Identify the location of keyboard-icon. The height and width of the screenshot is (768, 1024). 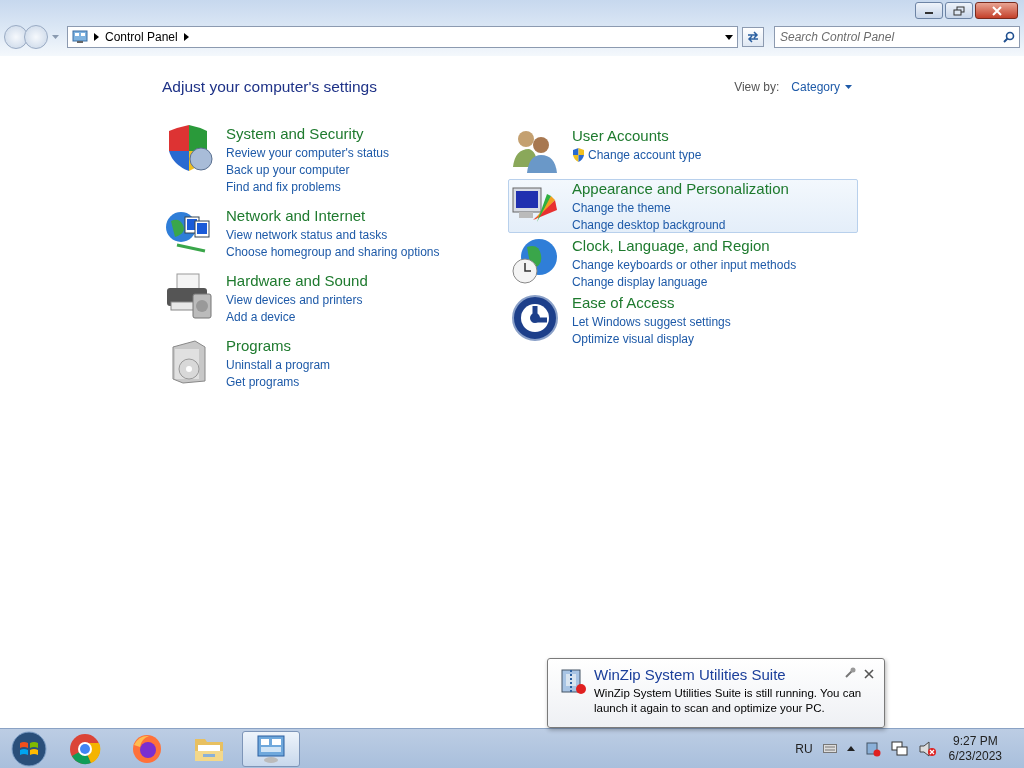
(829, 748).